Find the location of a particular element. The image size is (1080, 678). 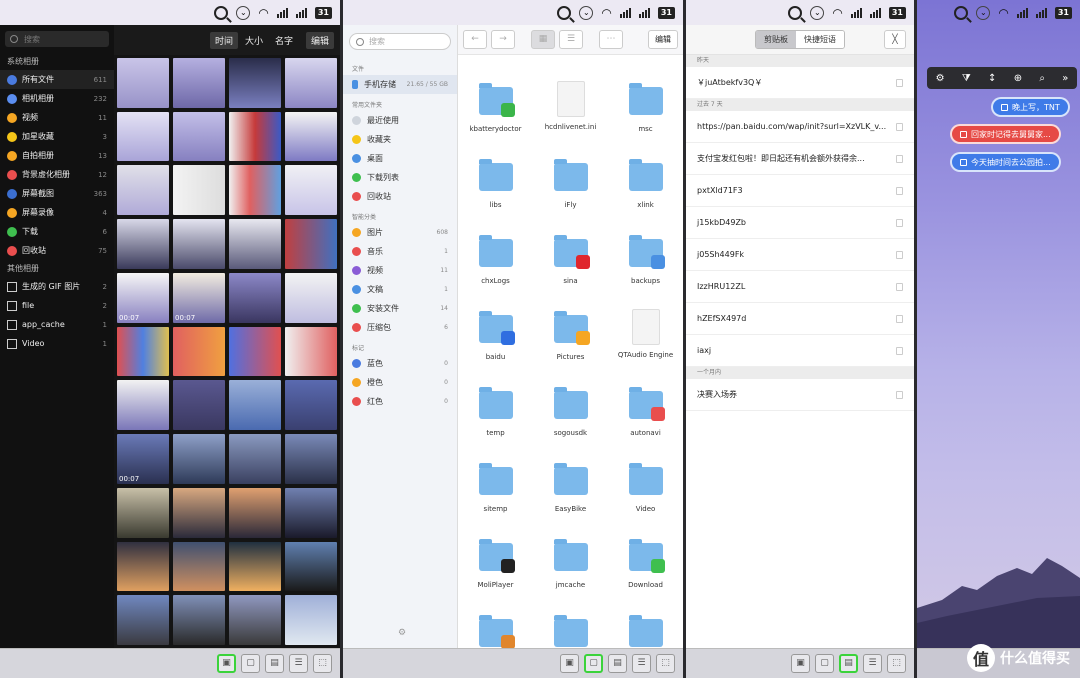

list-view-button: ☰ is located at coordinates (571, 39).